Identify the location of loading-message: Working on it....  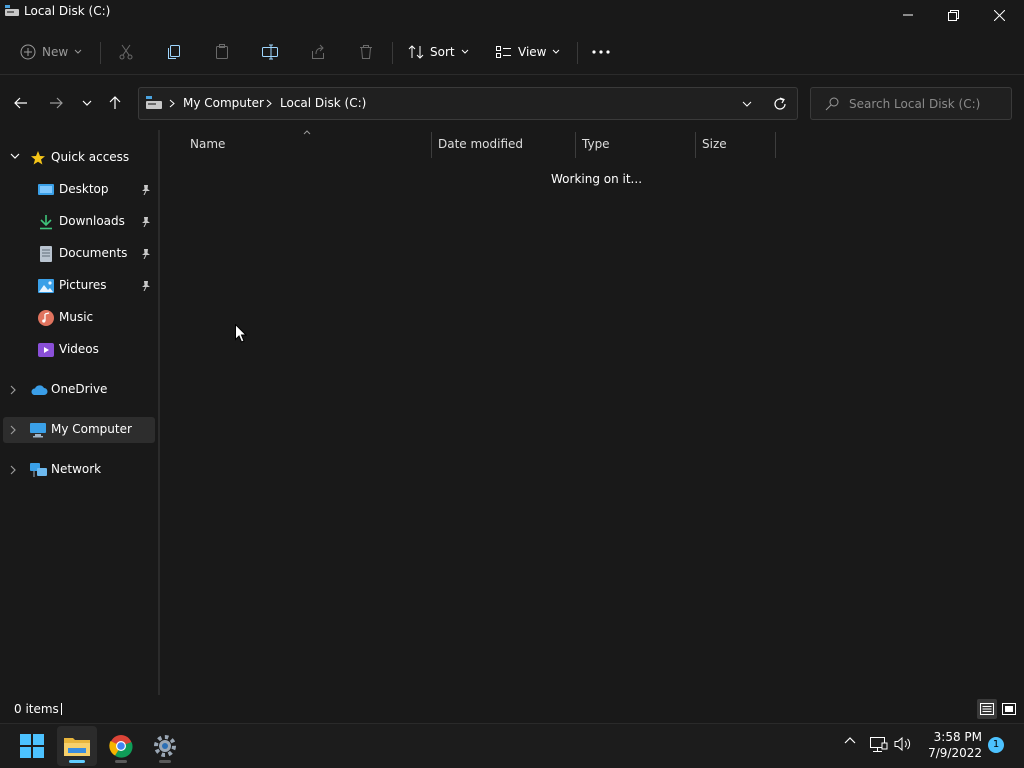
(597, 179).